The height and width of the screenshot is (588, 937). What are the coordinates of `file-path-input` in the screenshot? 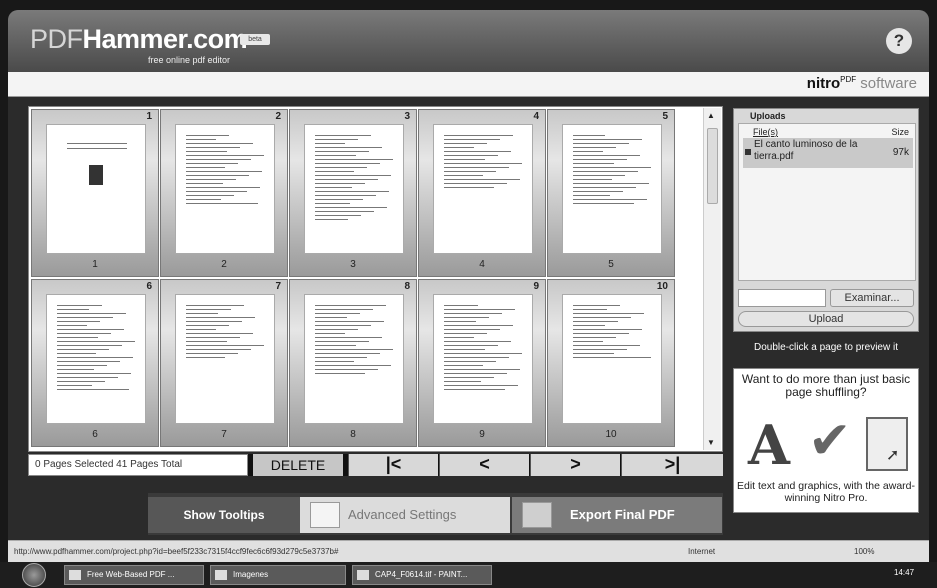 It's located at (782, 298).